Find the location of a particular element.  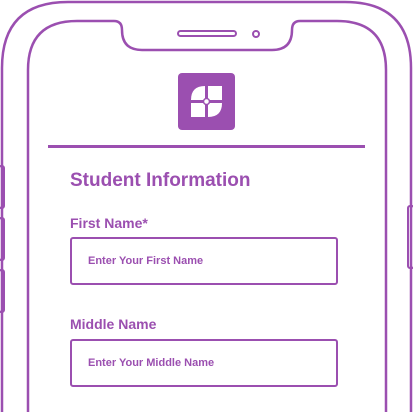

front-camera-icon is located at coordinates (256, 34).